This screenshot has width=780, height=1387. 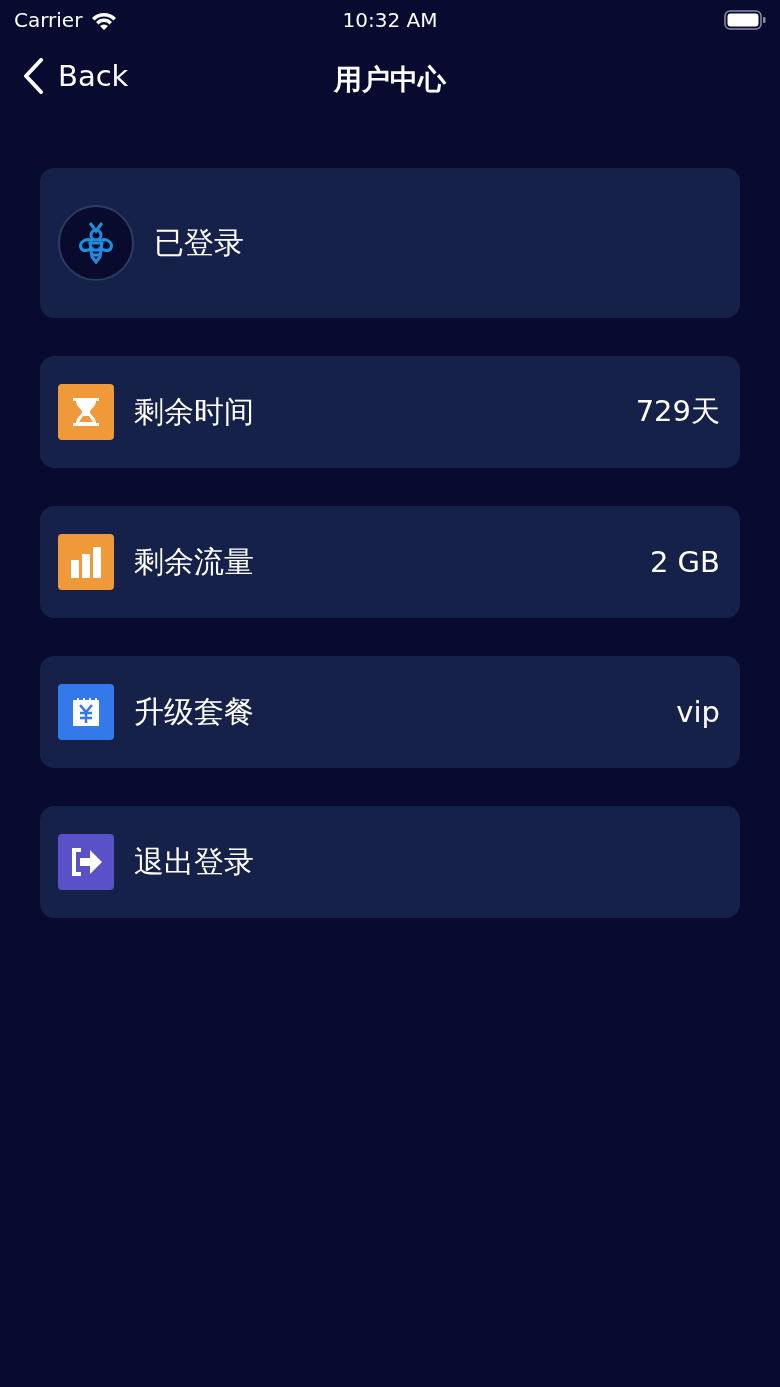 What do you see at coordinates (75, 76) in the screenshot?
I see `back-button: Back` at bounding box center [75, 76].